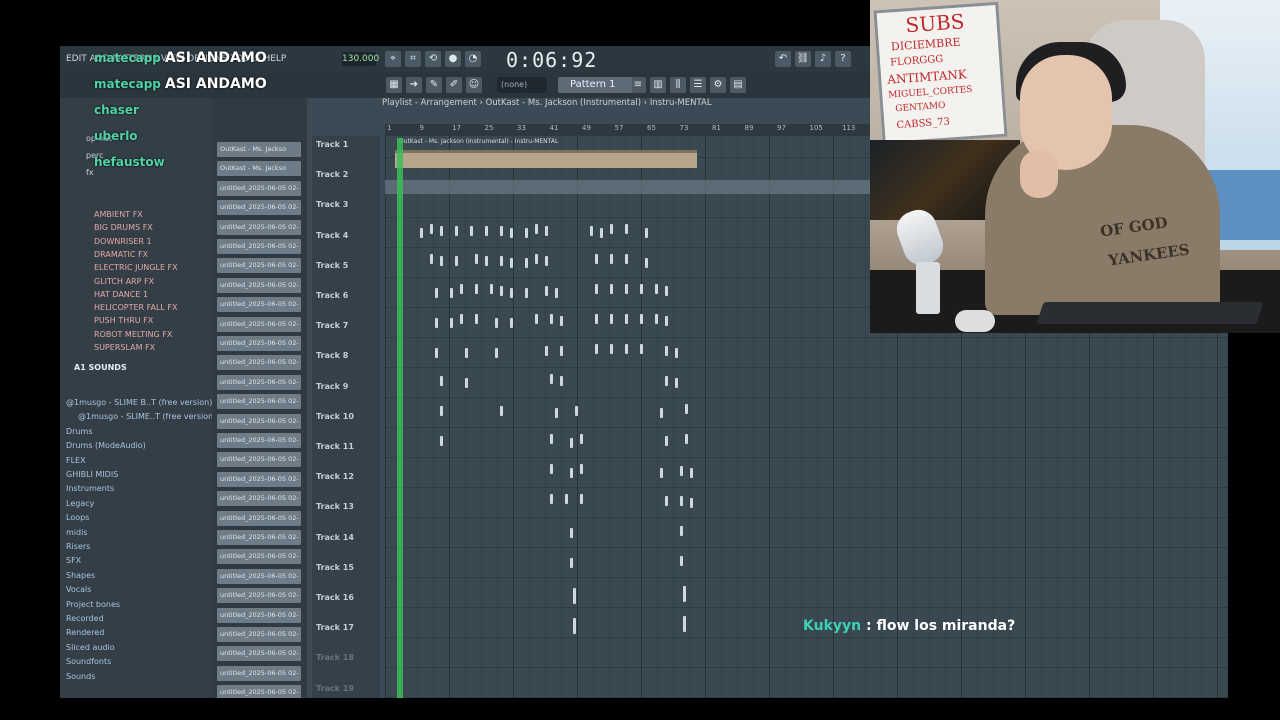 This screenshot has width=1280, height=720. What do you see at coordinates (433, 59) in the screenshot?
I see `loop-icon: ⟲` at bounding box center [433, 59].